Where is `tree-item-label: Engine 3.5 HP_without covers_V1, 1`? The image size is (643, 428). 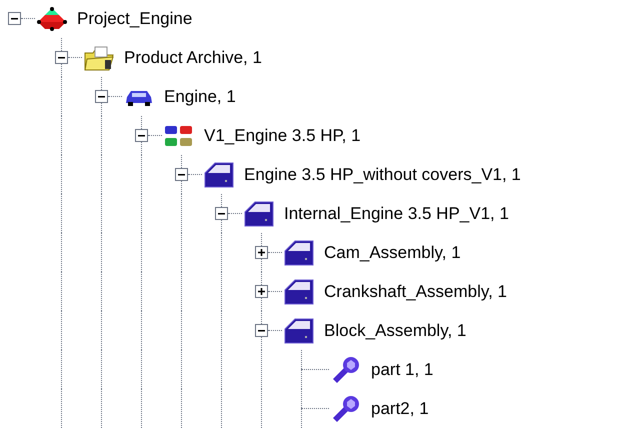
tree-item-label: Engine 3.5 HP_without covers_V1, 1 is located at coordinates (382, 175).